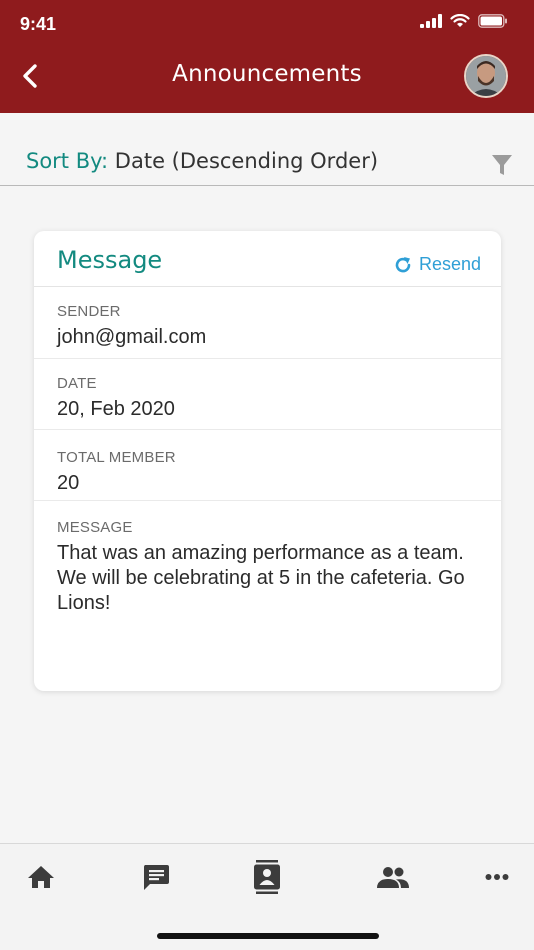  I want to click on message-icon, so click(156, 877).